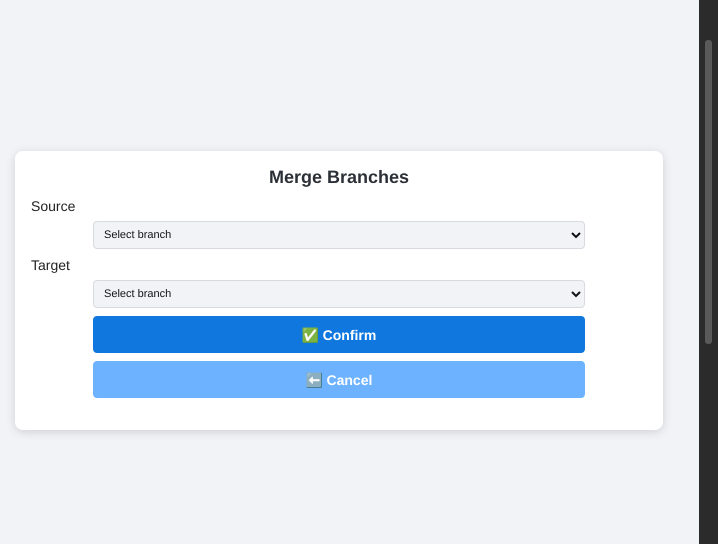  I want to click on dialog-title: Merge Branches, so click(339, 177).